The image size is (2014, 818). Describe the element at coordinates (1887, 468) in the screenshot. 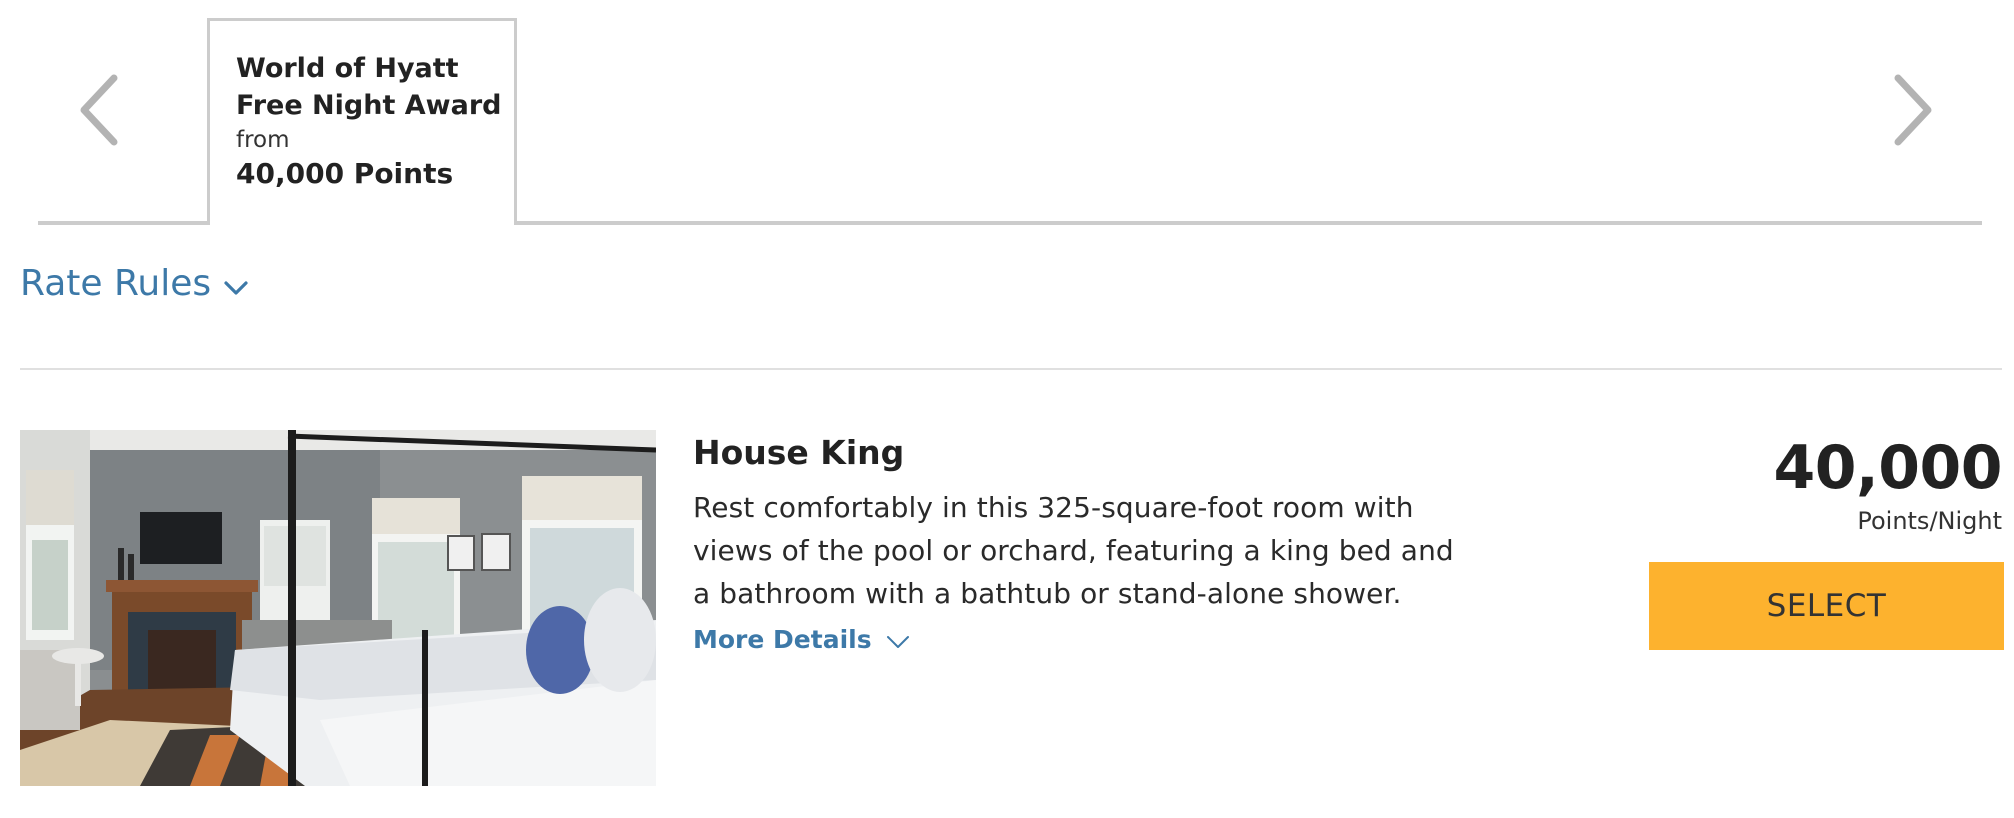

I see `price-amount: 40,000` at that location.